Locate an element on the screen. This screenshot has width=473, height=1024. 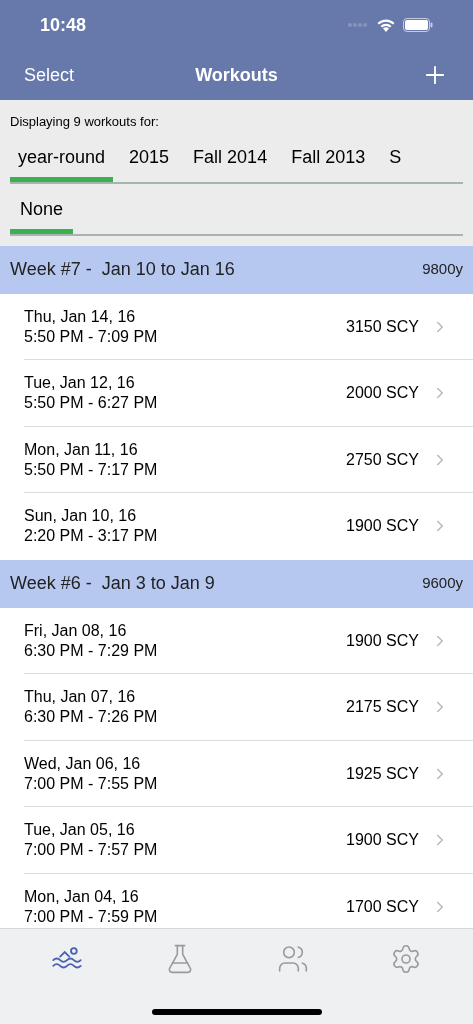
workout-date: Mon, Jan 04, 16 is located at coordinates (82, 896).